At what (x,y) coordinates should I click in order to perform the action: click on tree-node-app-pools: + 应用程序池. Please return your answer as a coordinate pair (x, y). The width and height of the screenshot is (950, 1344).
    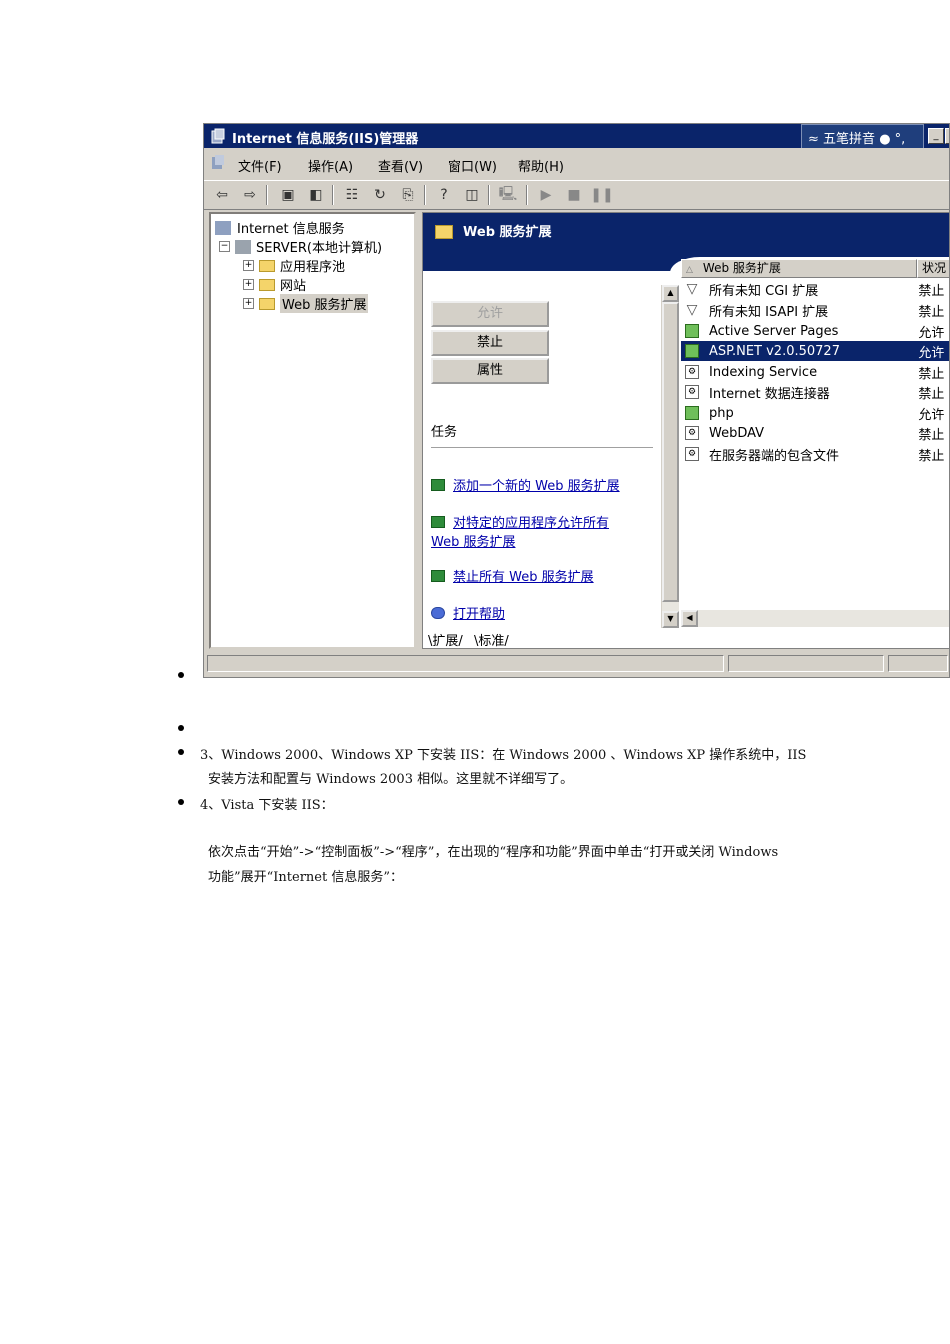
    Looking at the image, I should click on (294, 265).